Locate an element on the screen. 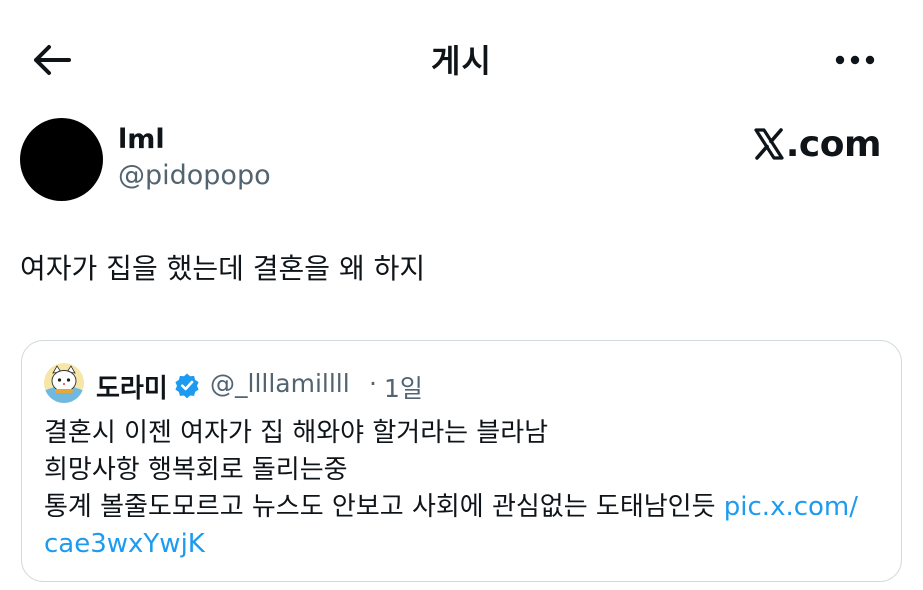  x-logo-icon is located at coordinates (769, 144).